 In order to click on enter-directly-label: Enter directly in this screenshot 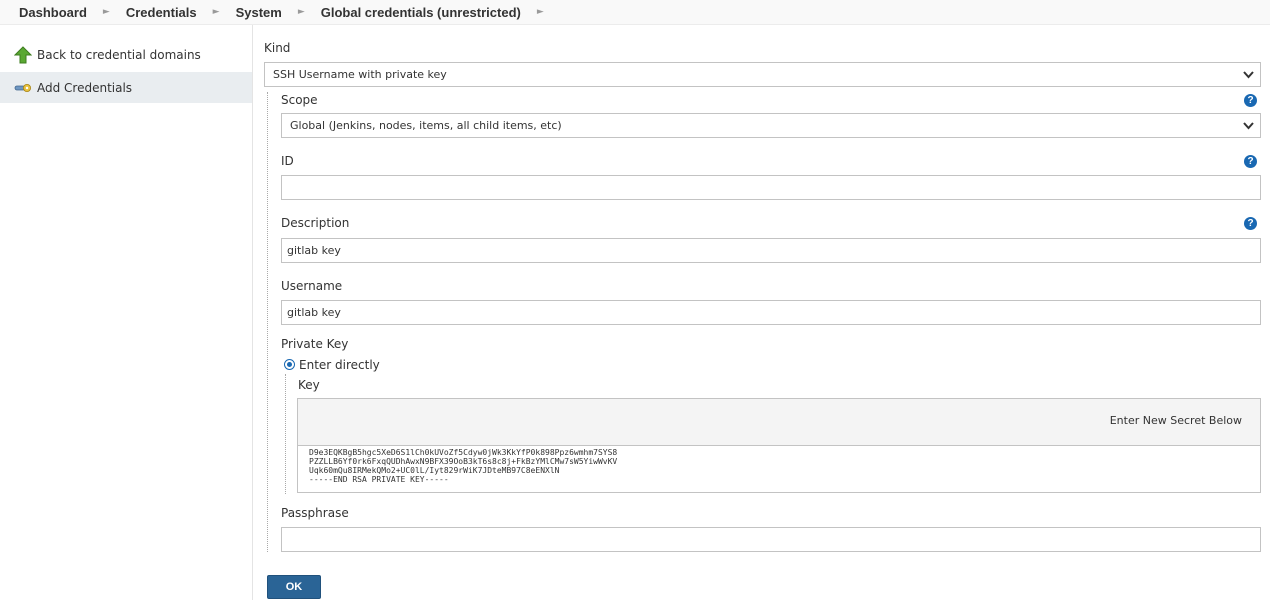, I will do `click(339, 365)`.